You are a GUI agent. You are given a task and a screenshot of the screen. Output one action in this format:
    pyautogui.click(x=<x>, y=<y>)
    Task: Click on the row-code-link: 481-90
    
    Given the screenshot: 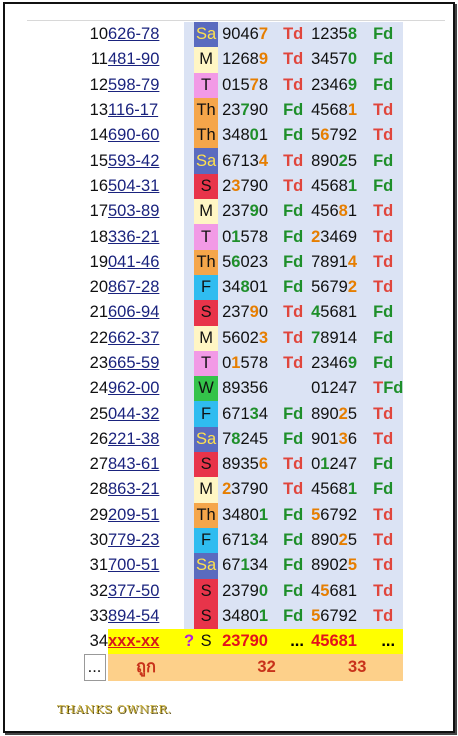 What is the action you would take?
    pyautogui.click(x=133, y=59)
    